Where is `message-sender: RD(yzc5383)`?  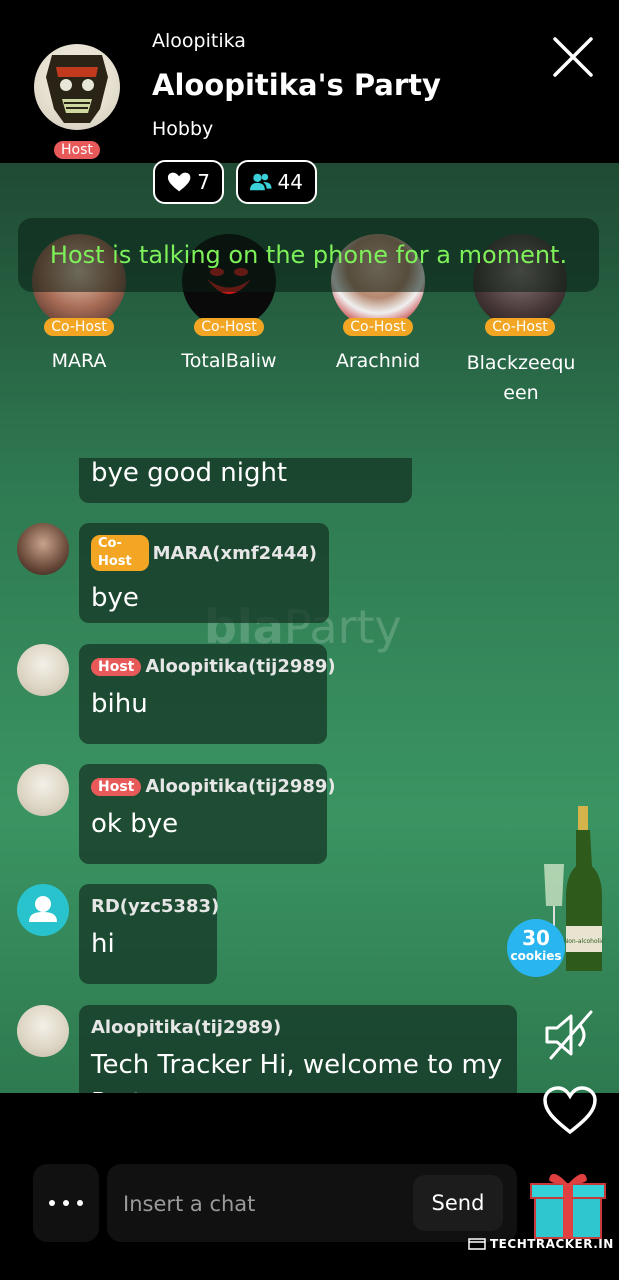
message-sender: RD(yzc5383) is located at coordinates (155, 906).